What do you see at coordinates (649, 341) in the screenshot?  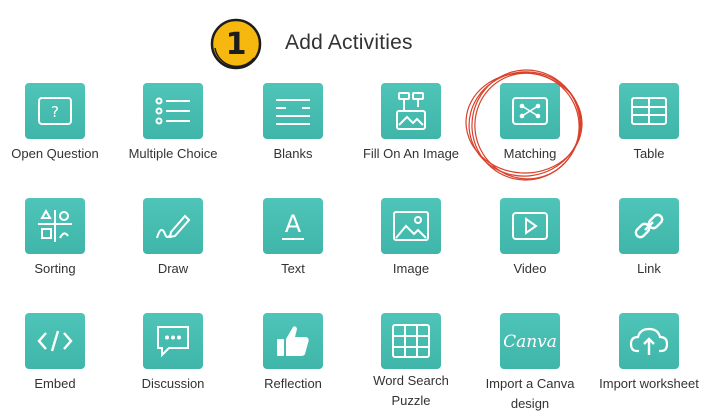 I see `cloud-upload-icon` at bounding box center [649, 341].